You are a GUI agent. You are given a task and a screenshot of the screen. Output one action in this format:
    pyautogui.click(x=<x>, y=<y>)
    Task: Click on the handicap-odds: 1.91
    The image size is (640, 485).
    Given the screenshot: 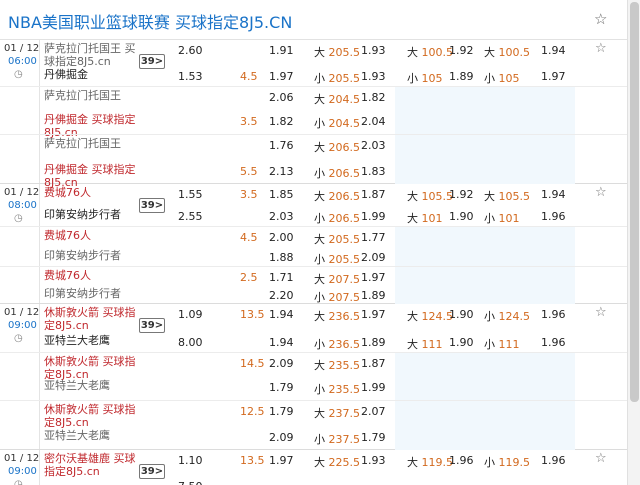 What is the action you would take?
    pyautogui.click(x=281, y=50)
    